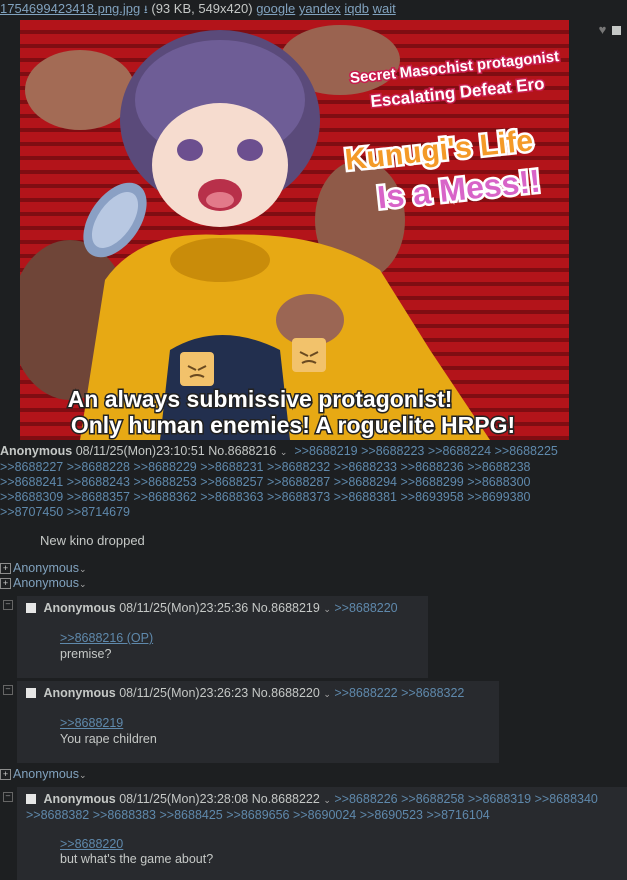  Describe the element at coordinates (499, 799) in the screenshot. I see `backlink: >>8688319` at that location.